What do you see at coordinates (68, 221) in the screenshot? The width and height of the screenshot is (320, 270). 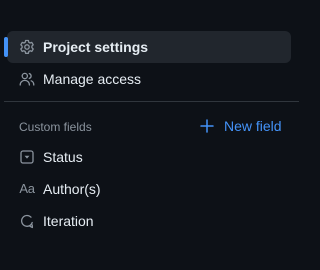 I see `field-item-label: Iteration` at bounding box center [68, 221].